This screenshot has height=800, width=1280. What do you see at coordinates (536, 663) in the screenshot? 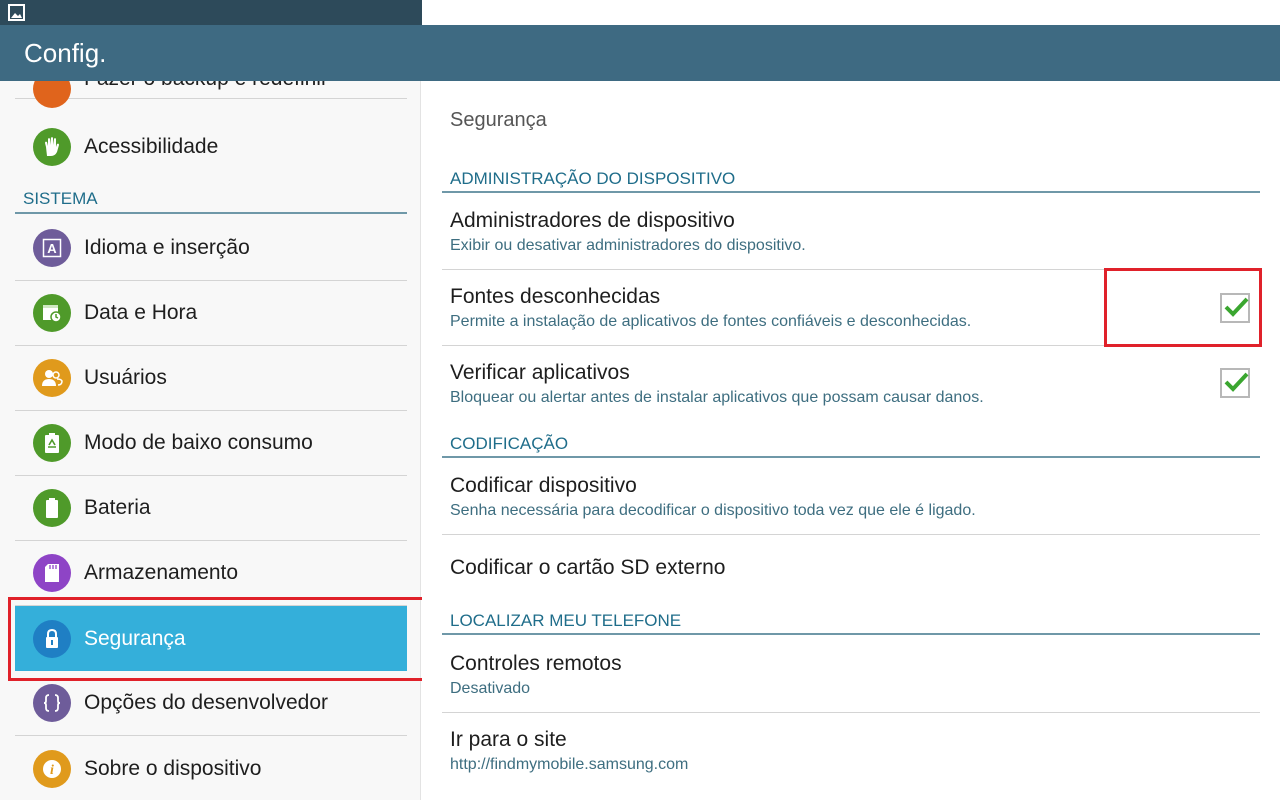
I see `setting-title: Controles remotos` at bounding box center [536, 663].